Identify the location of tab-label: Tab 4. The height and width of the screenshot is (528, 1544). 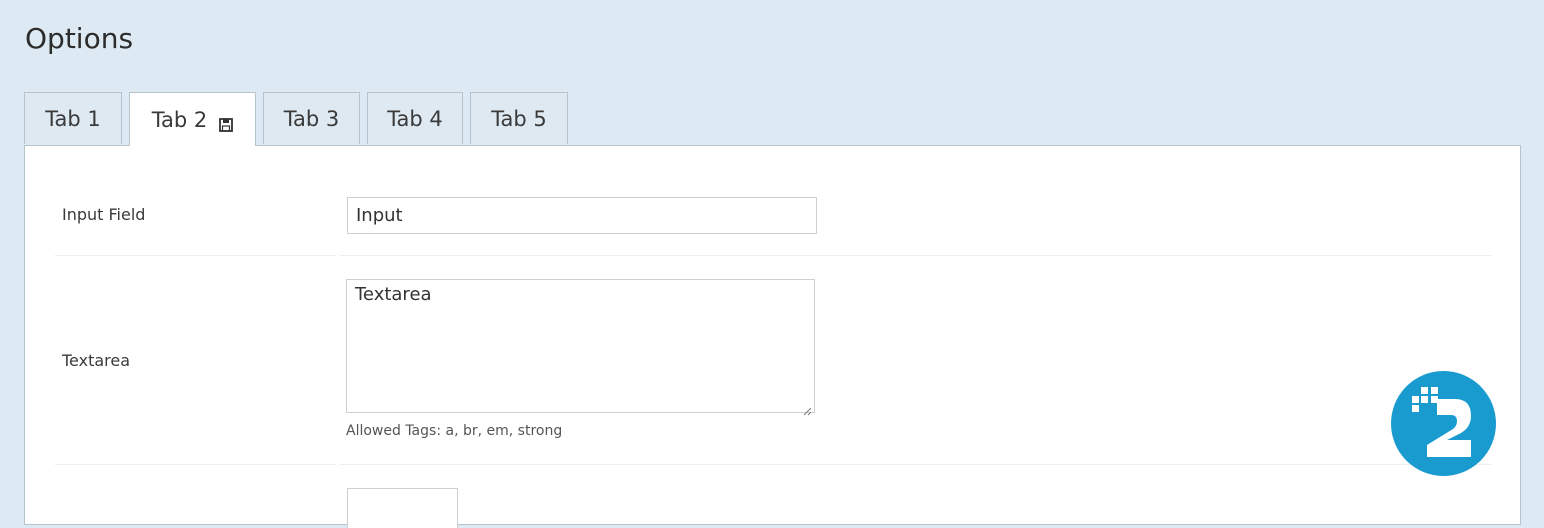
(415, 118).